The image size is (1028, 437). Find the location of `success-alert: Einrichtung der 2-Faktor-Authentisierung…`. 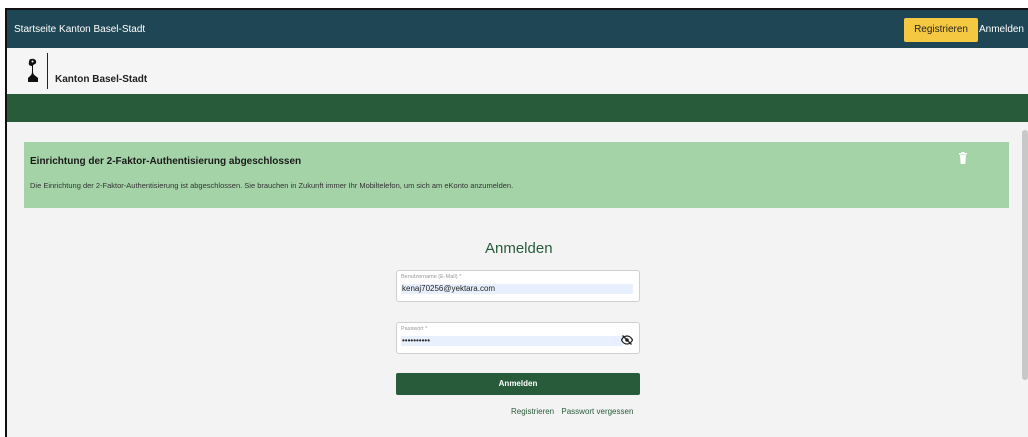

success-alert: Einrichtung der 2-Faktor-Authentisierung… is located at coordinates (516, 175).